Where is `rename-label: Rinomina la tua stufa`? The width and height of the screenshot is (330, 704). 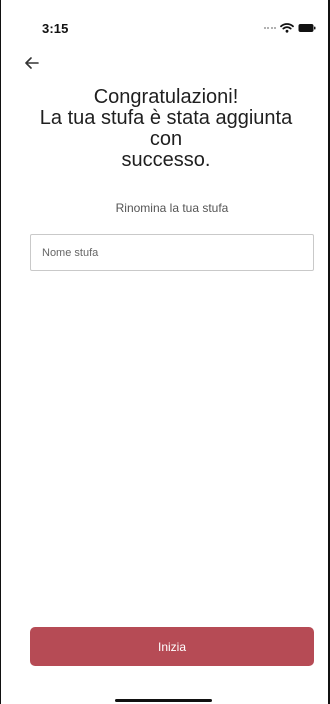 rename-label: Rinomina la tua stufa is located at coordinates (172, 208).